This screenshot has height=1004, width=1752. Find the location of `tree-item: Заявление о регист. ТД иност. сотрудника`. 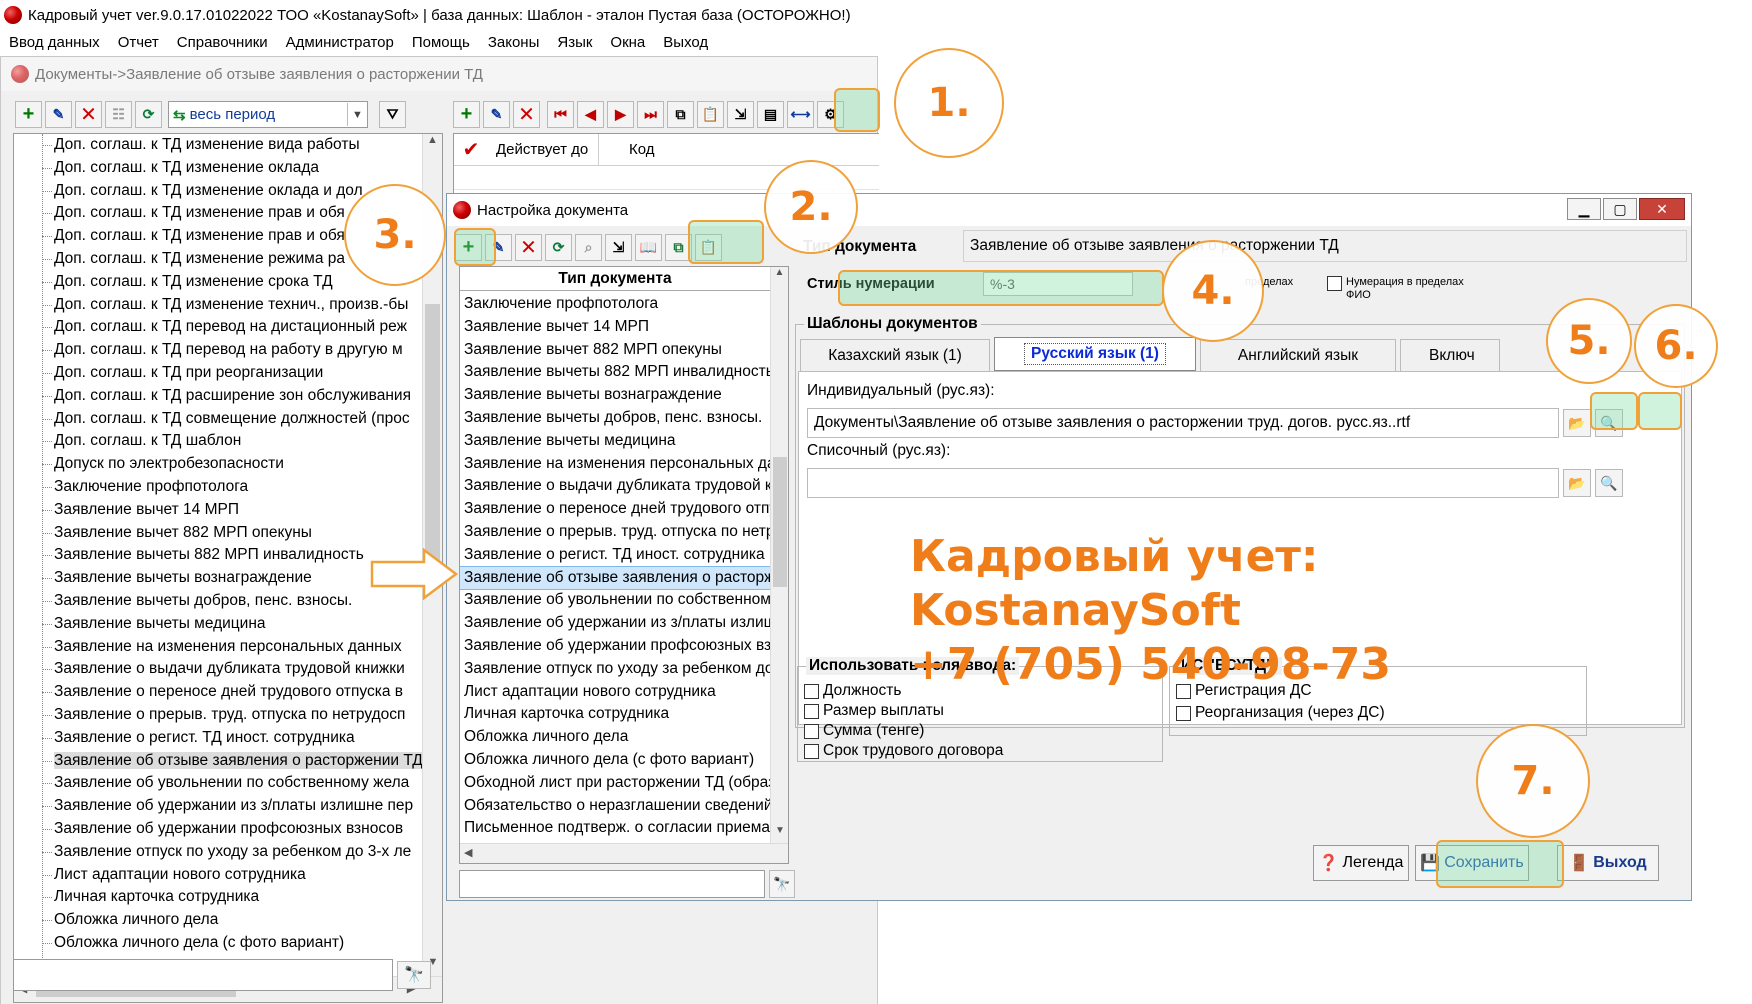

tree-item: Заявление о регист. ТД иност. сотрудника is located at coordinates (219, 738).